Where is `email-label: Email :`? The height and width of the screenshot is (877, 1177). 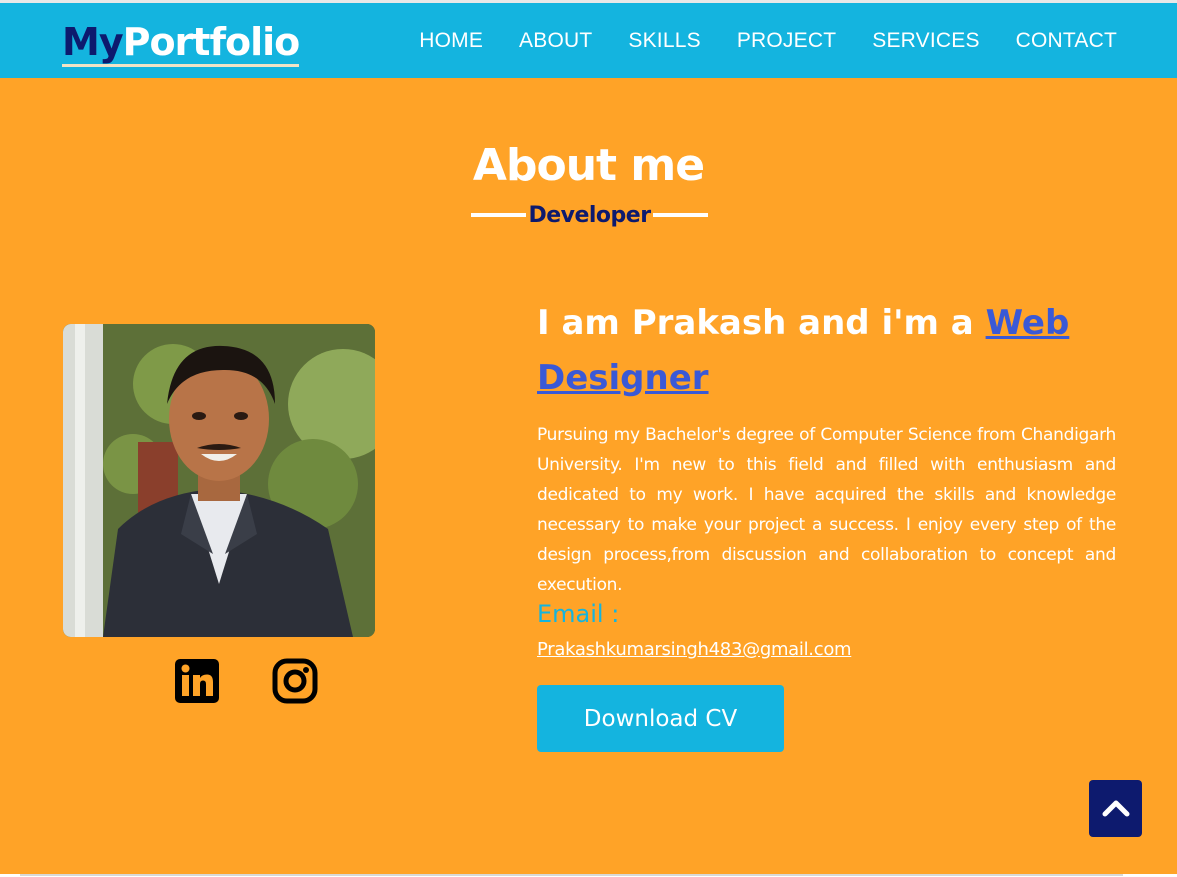
email-label: Email : is located at coordinates (578, 614).